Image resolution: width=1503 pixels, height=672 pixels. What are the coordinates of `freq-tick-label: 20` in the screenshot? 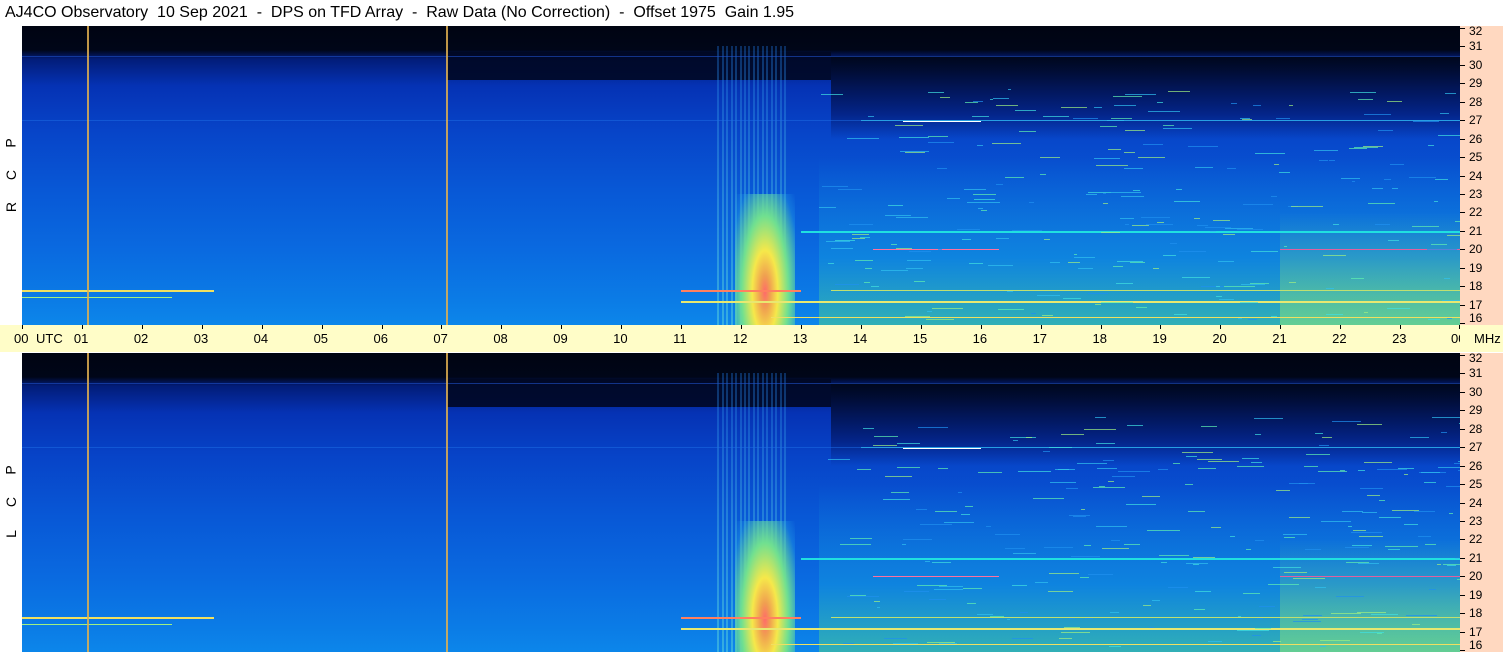 It's located at (1476, 576).